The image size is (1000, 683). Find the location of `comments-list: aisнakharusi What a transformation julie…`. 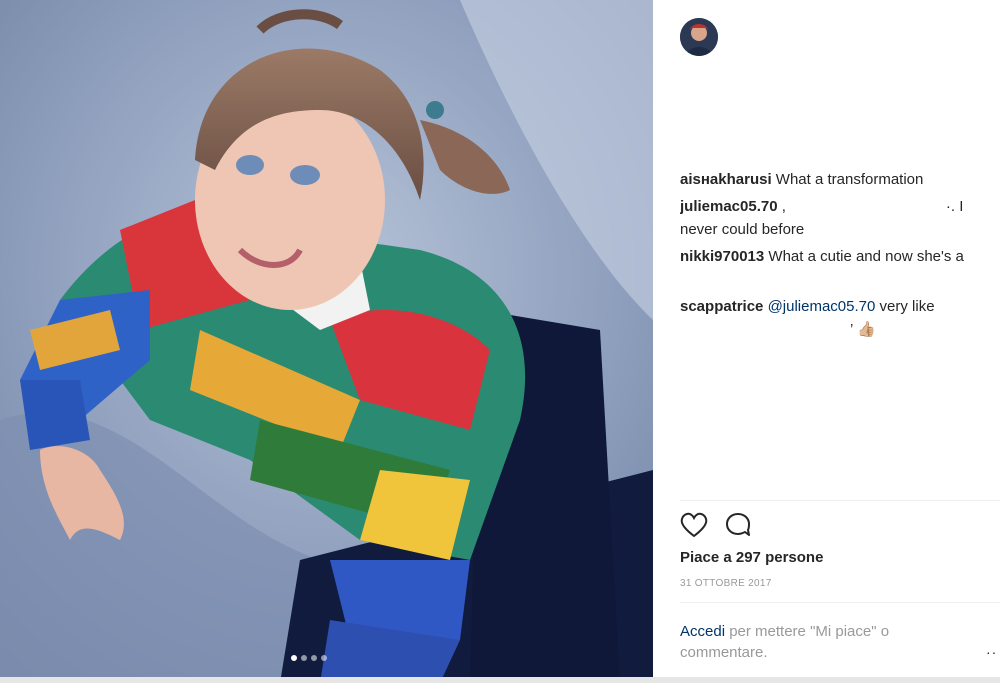

comments-list: aisнakharusi What a transformation julie… is located at coordinates (840, 256).